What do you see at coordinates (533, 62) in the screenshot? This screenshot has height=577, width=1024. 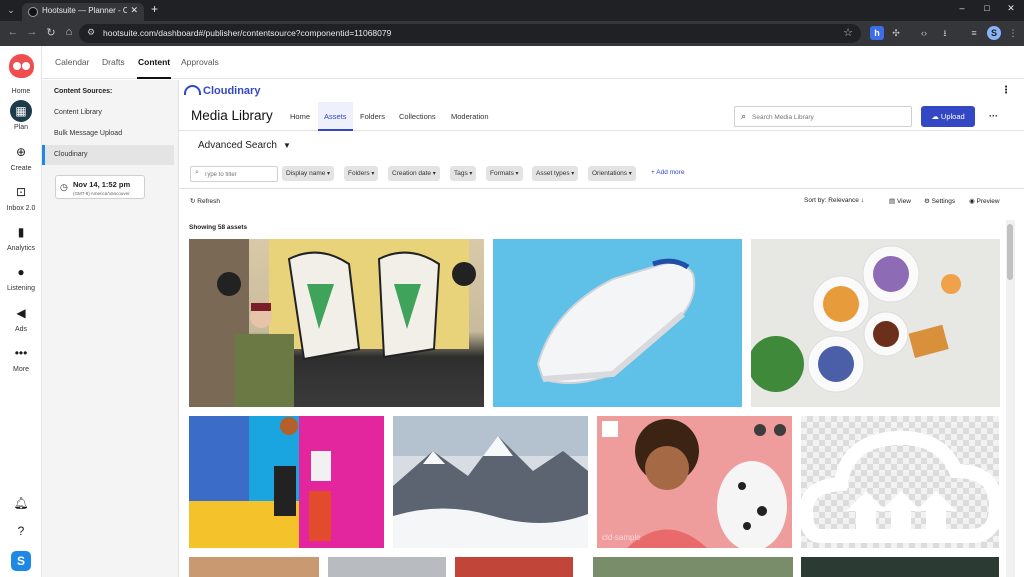 I see `planner-header: Calendar Drafts Content Approvals` at bounding box center [533, 62].